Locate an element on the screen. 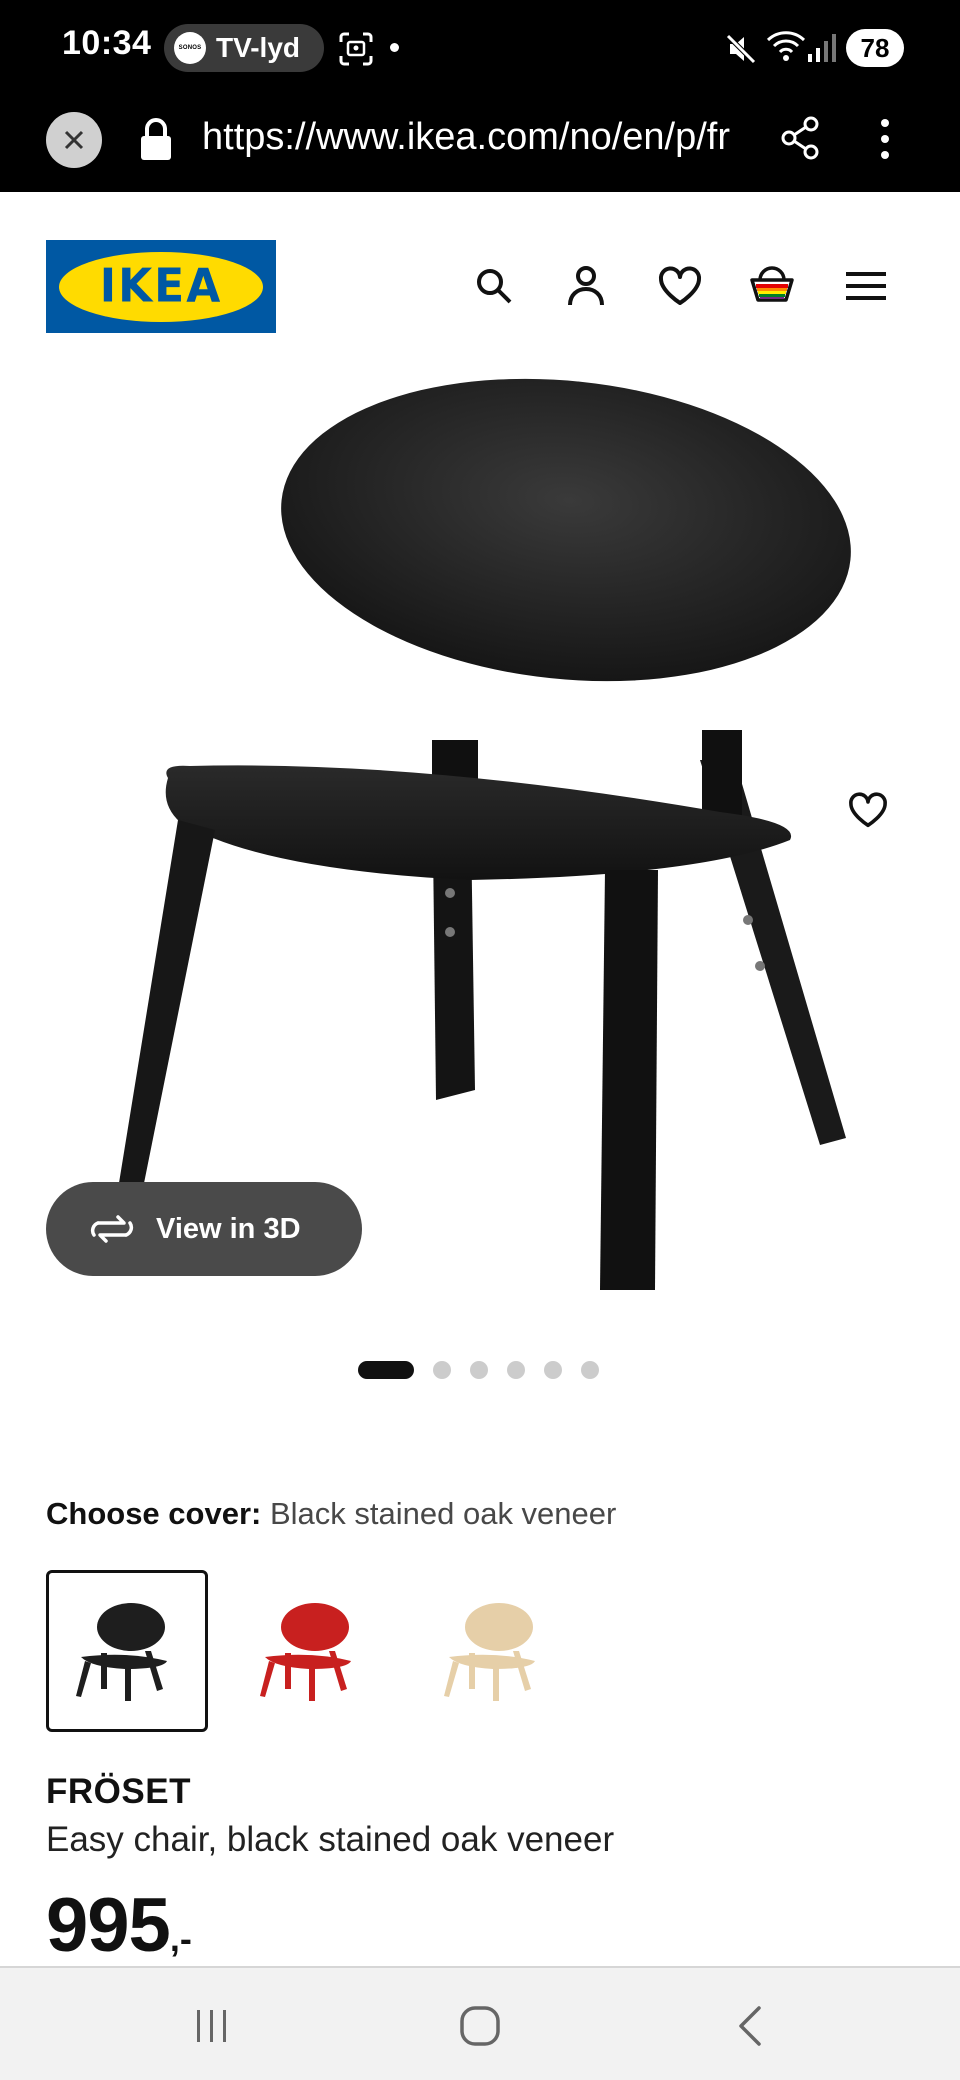 The image size is (960, 2080). favourites-button is located at coordinates (680, 286).